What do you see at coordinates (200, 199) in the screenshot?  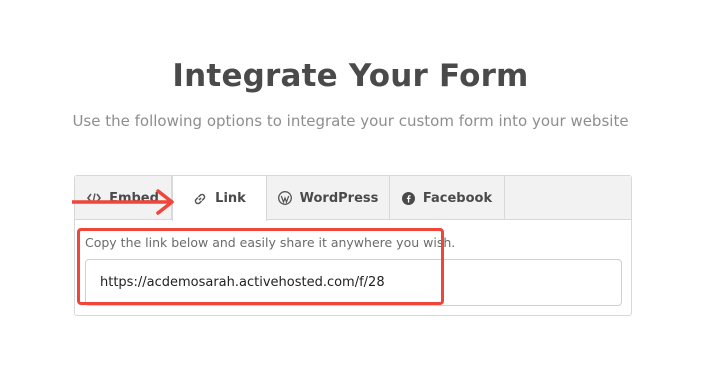 I see `link-icon` at bounding box center [200, 199].